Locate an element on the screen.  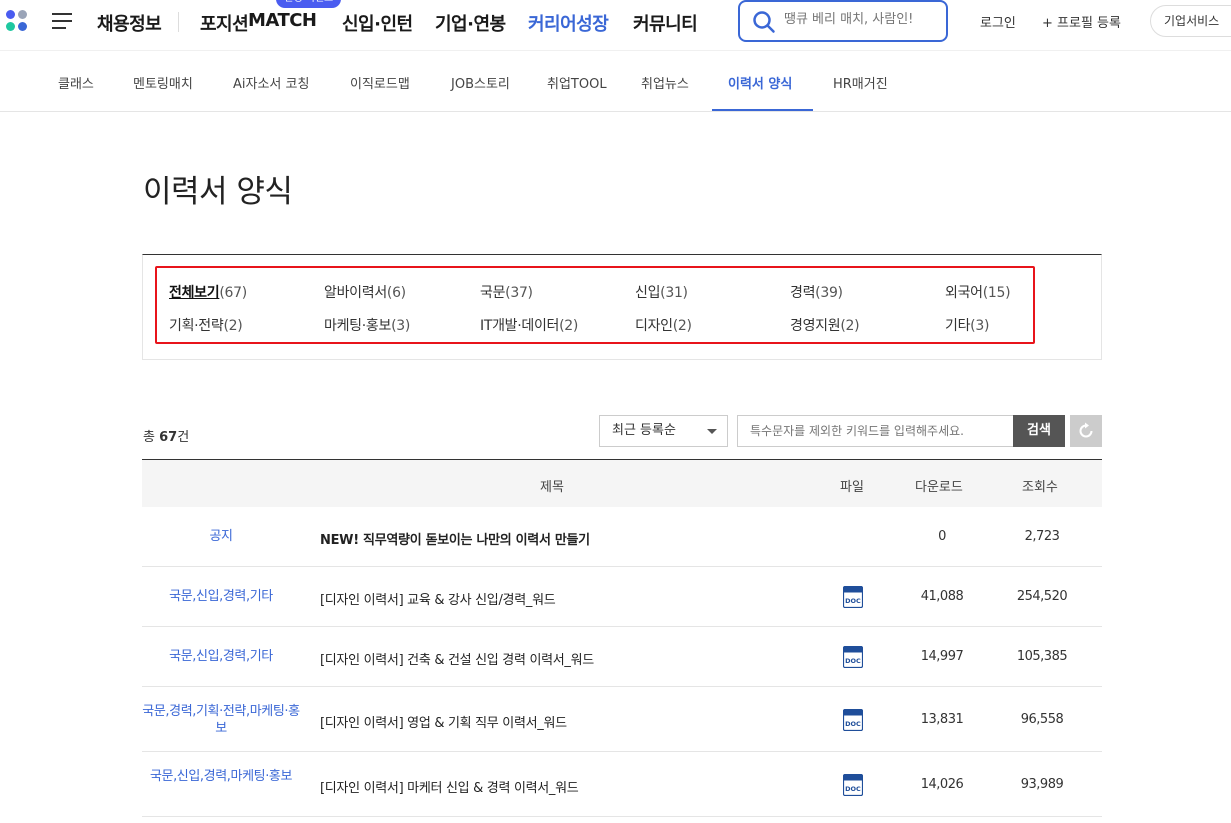
tab-job-tool: 취업TOOL is located at coordinates (577, 82).